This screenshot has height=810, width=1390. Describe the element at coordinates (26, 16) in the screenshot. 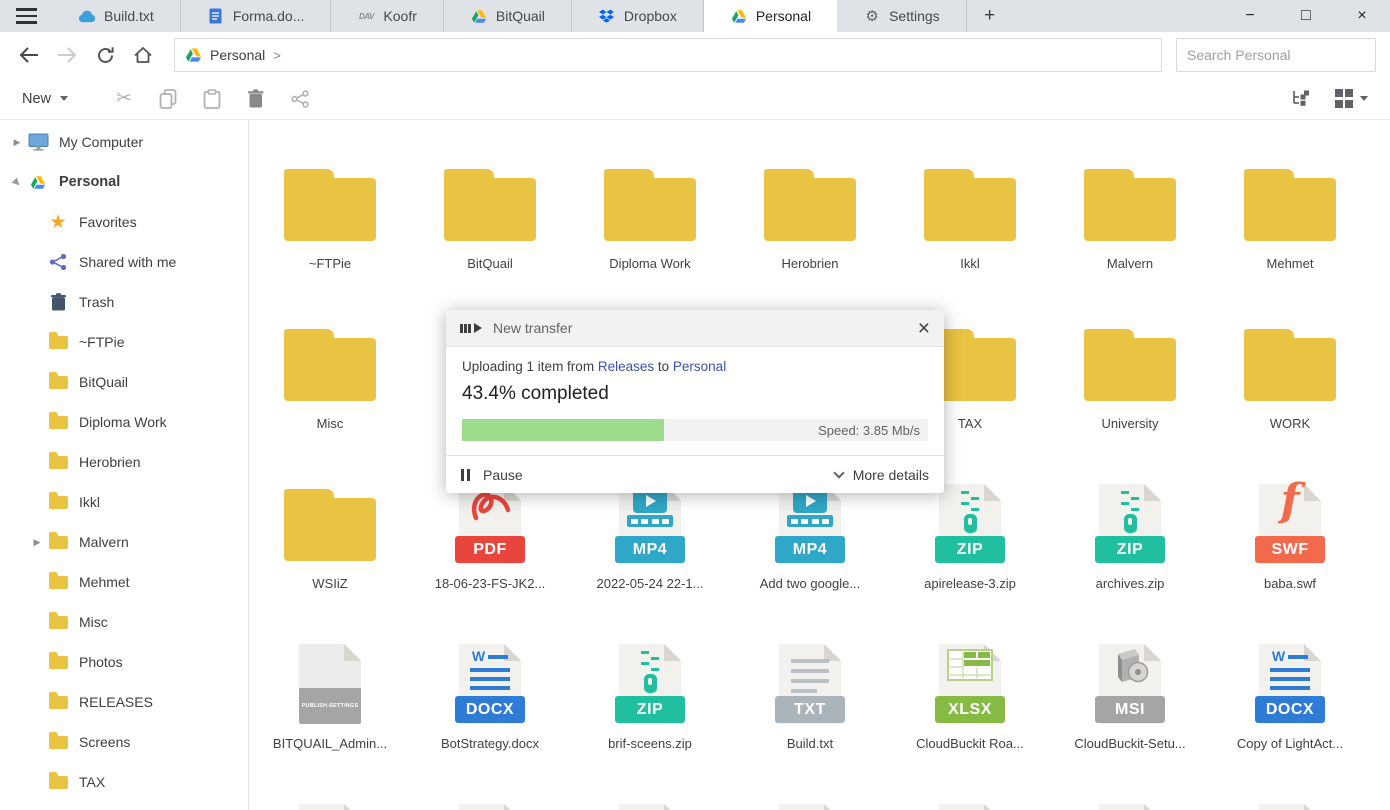

I see `menu-icon` at that location.